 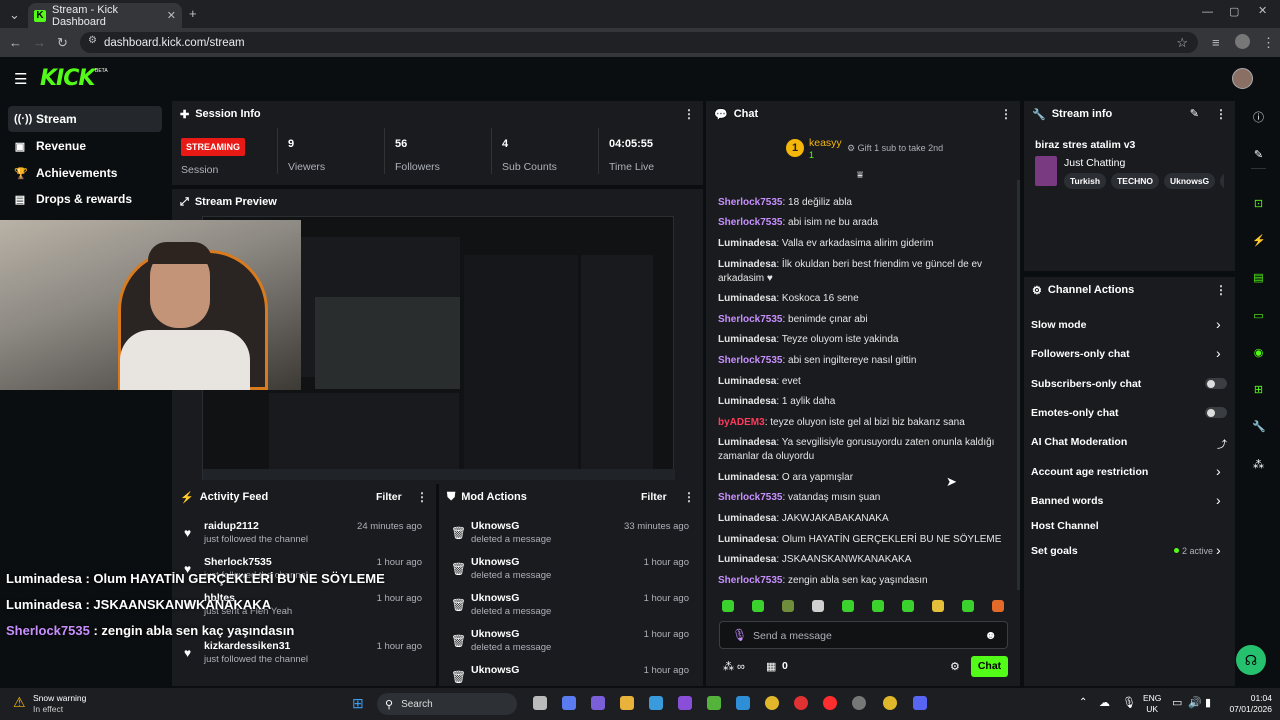 I want to click on discord-icon, so click(x=920, y=703).